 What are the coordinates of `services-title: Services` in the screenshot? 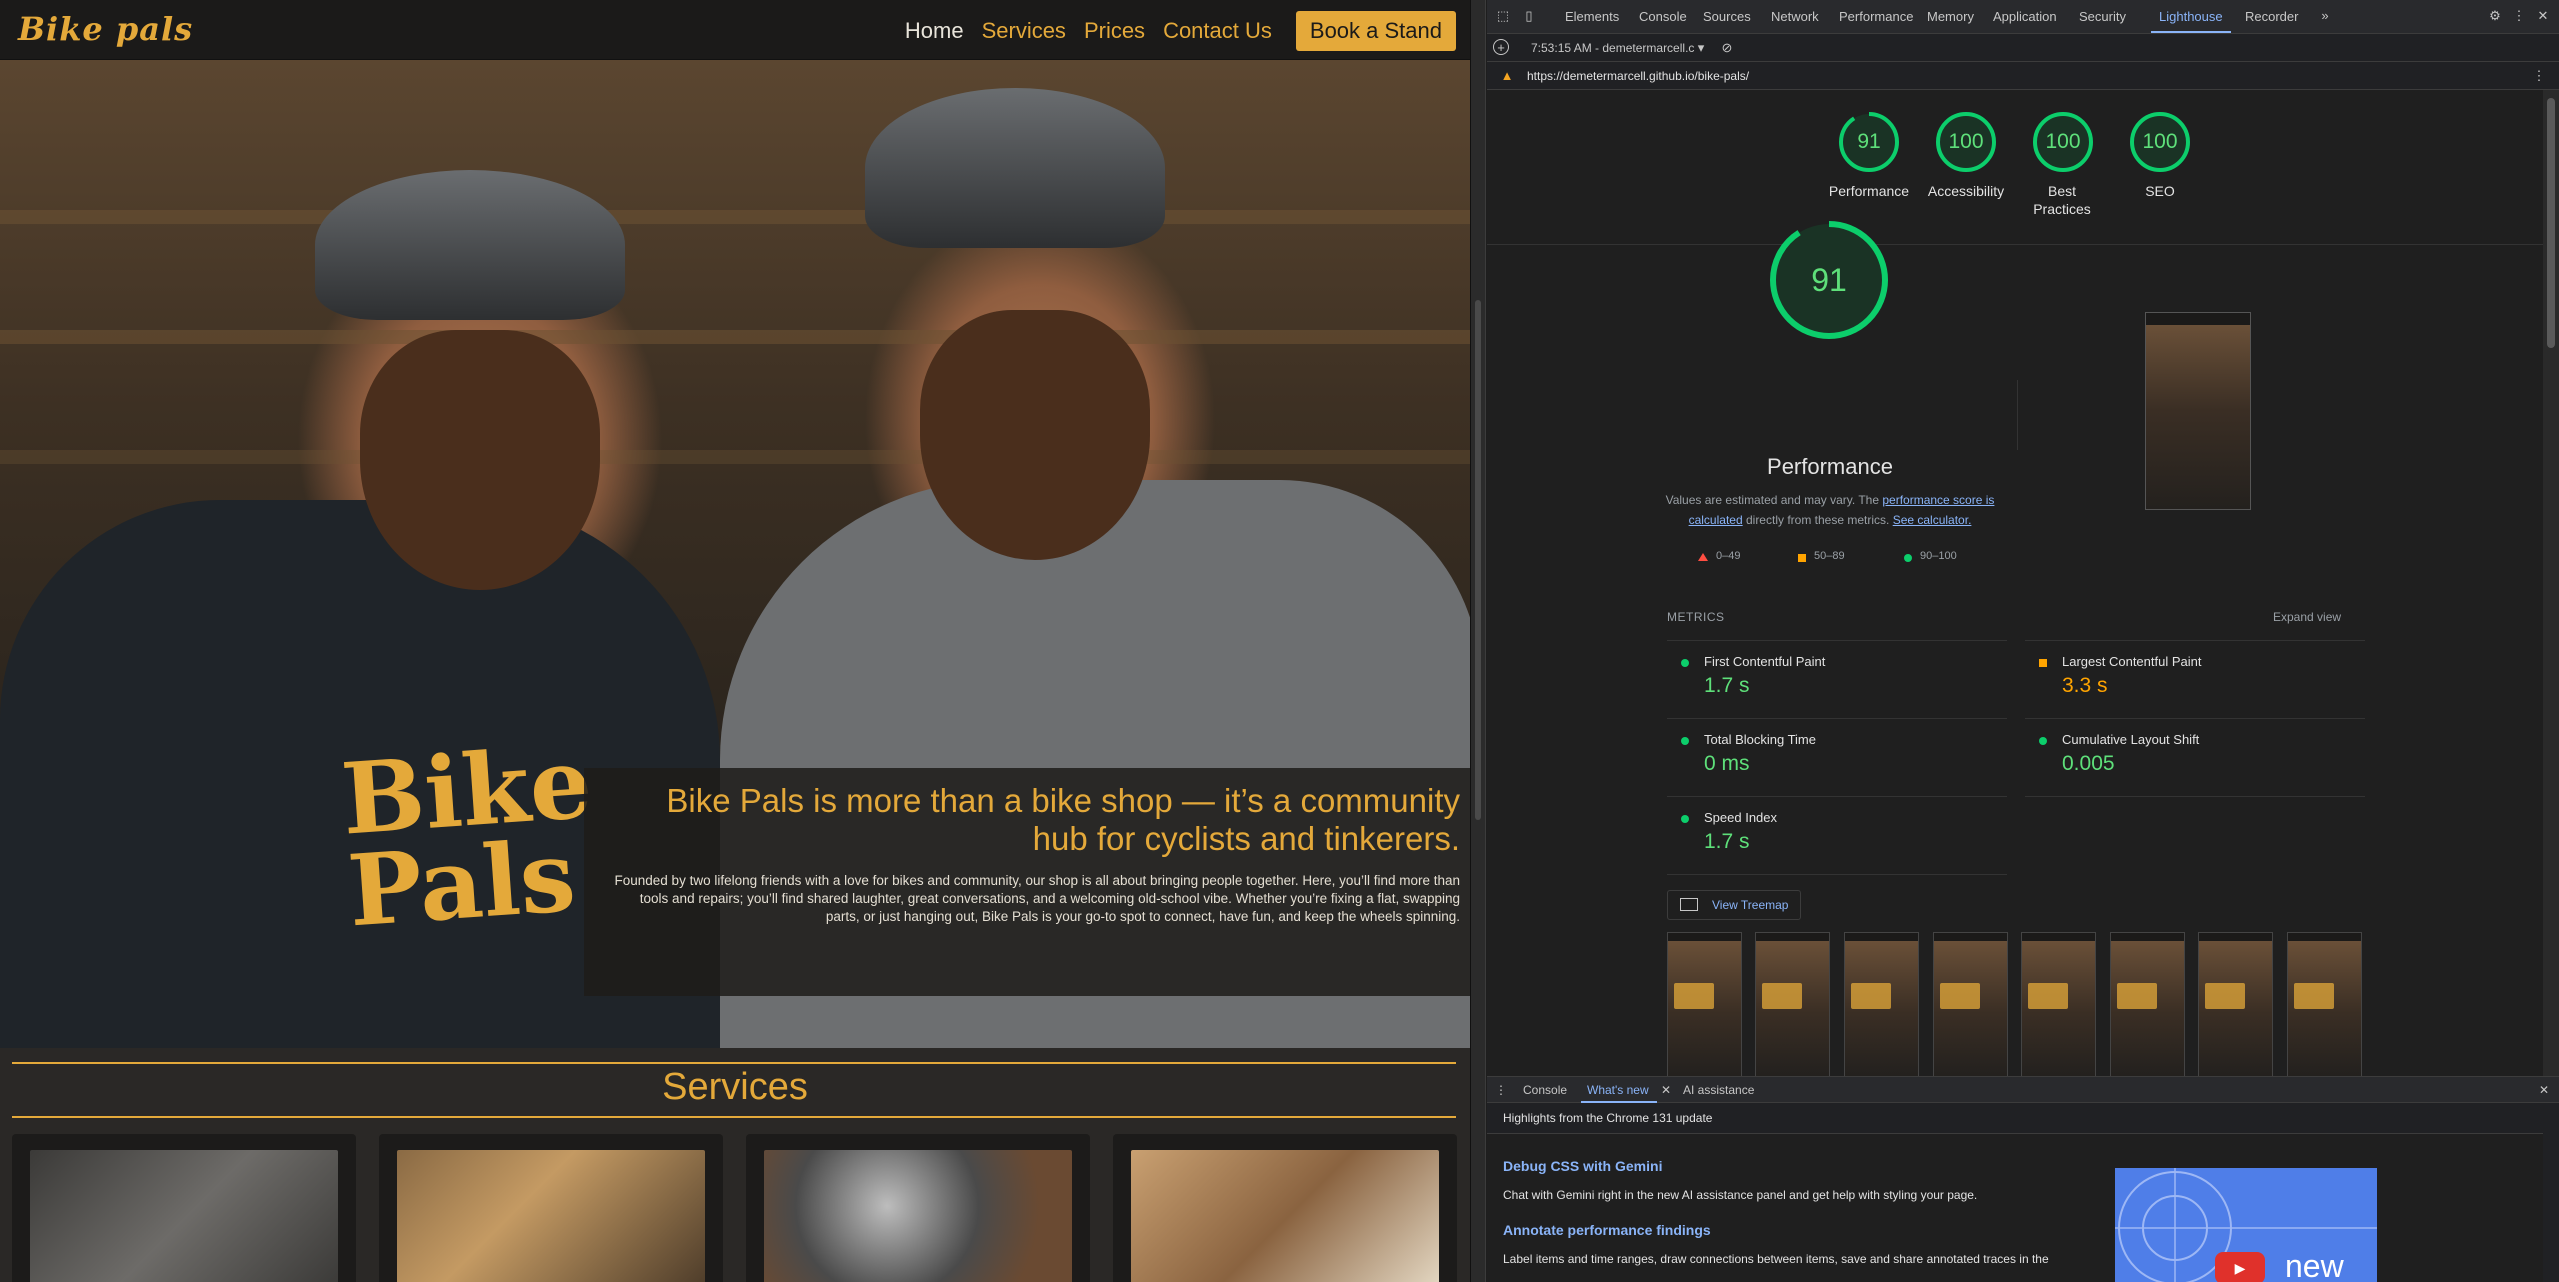 It's located at (735, 1087).